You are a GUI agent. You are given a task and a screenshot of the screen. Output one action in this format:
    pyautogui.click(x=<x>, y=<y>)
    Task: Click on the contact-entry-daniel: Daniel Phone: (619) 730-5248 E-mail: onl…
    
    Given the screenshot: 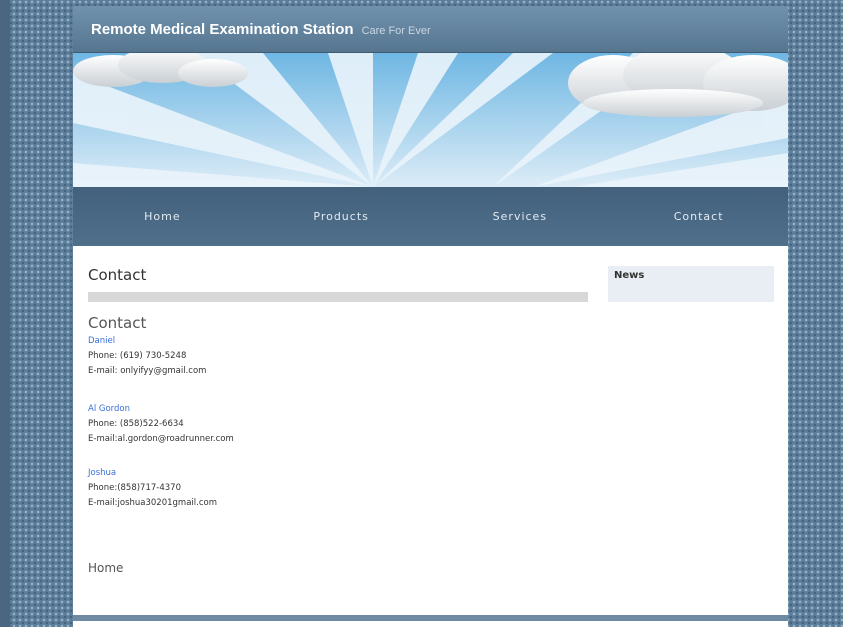 What is the action you would take?
    pyautogui.click(x=338, y=356)
    